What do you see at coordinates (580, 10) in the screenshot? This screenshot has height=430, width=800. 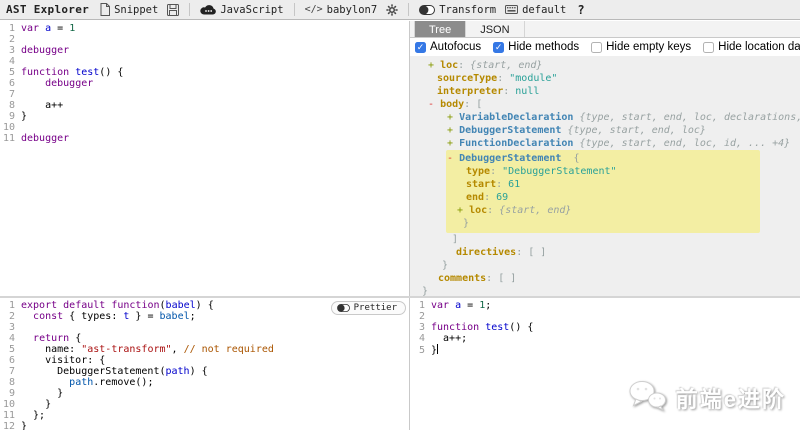 I see `help-button: ?` at bounding box center [580, 10].